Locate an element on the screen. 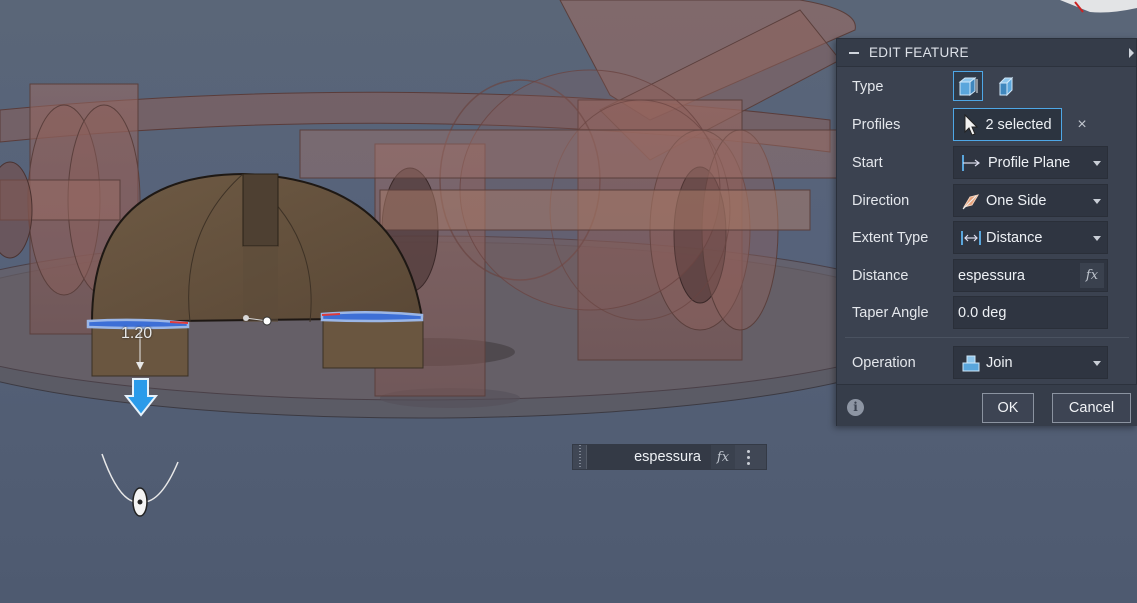 Image resolution: width=1137 pixels, height=603 pixels. one-side-direction-icon is located at coordinates (971, 201).